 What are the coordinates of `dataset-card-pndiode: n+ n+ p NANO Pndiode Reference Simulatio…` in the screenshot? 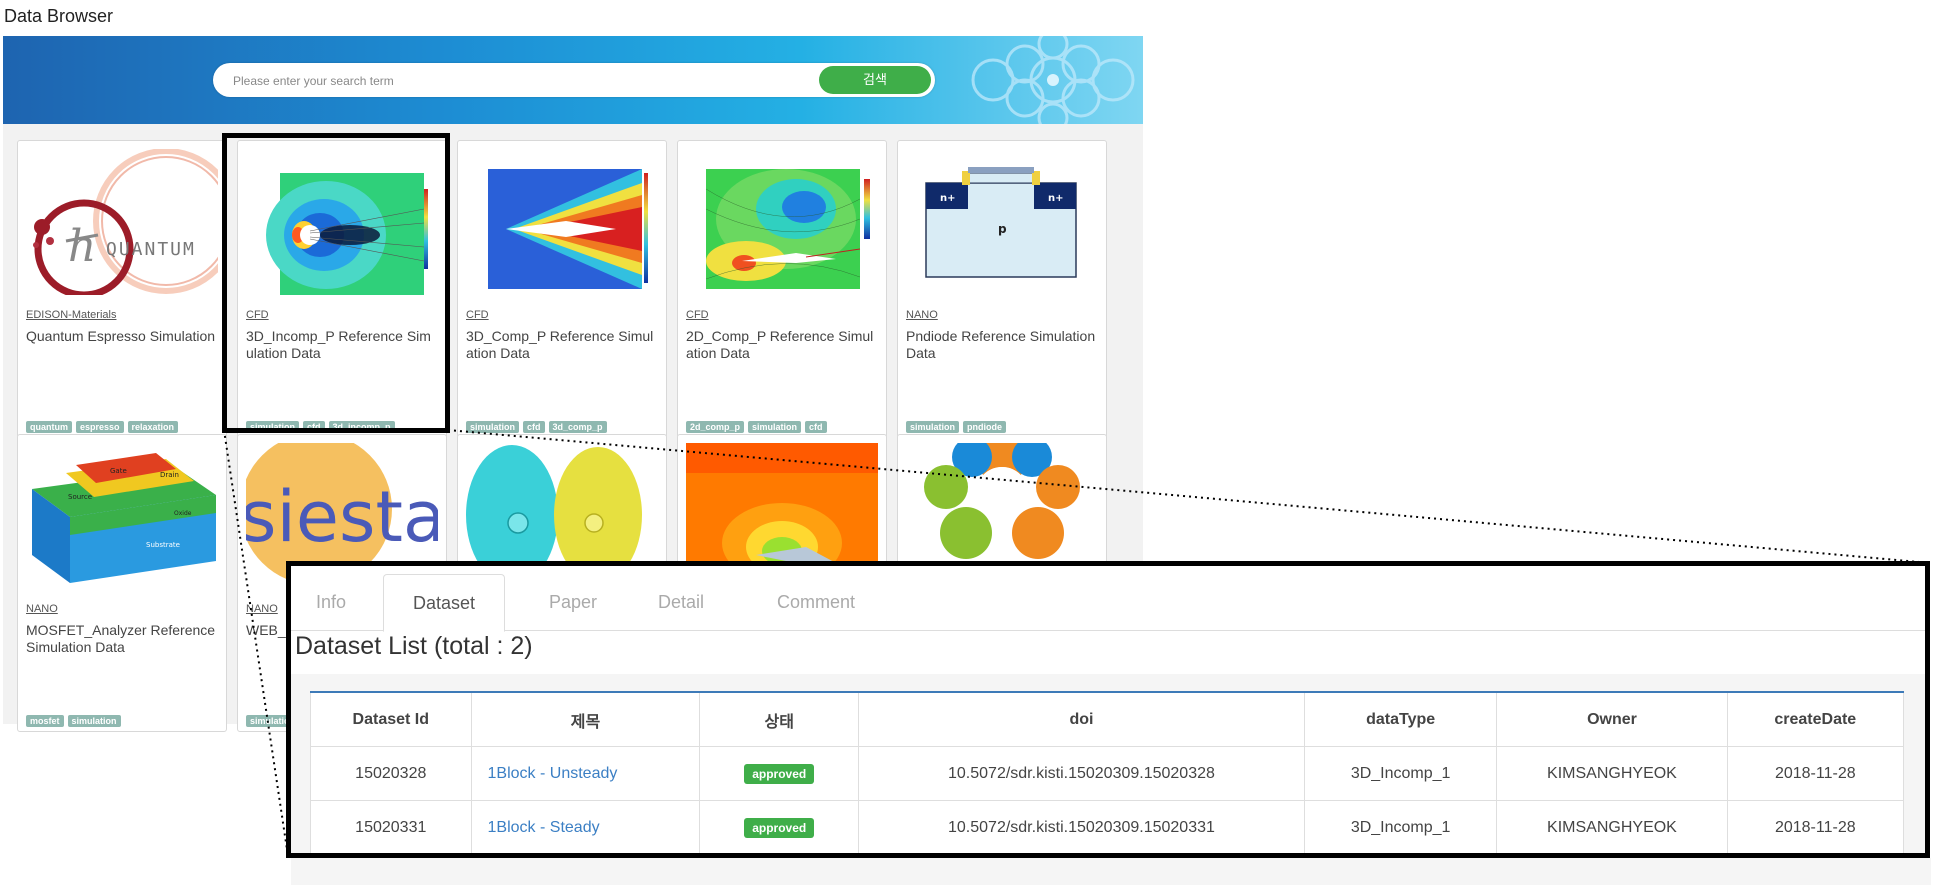 It's located at (1002, 289).